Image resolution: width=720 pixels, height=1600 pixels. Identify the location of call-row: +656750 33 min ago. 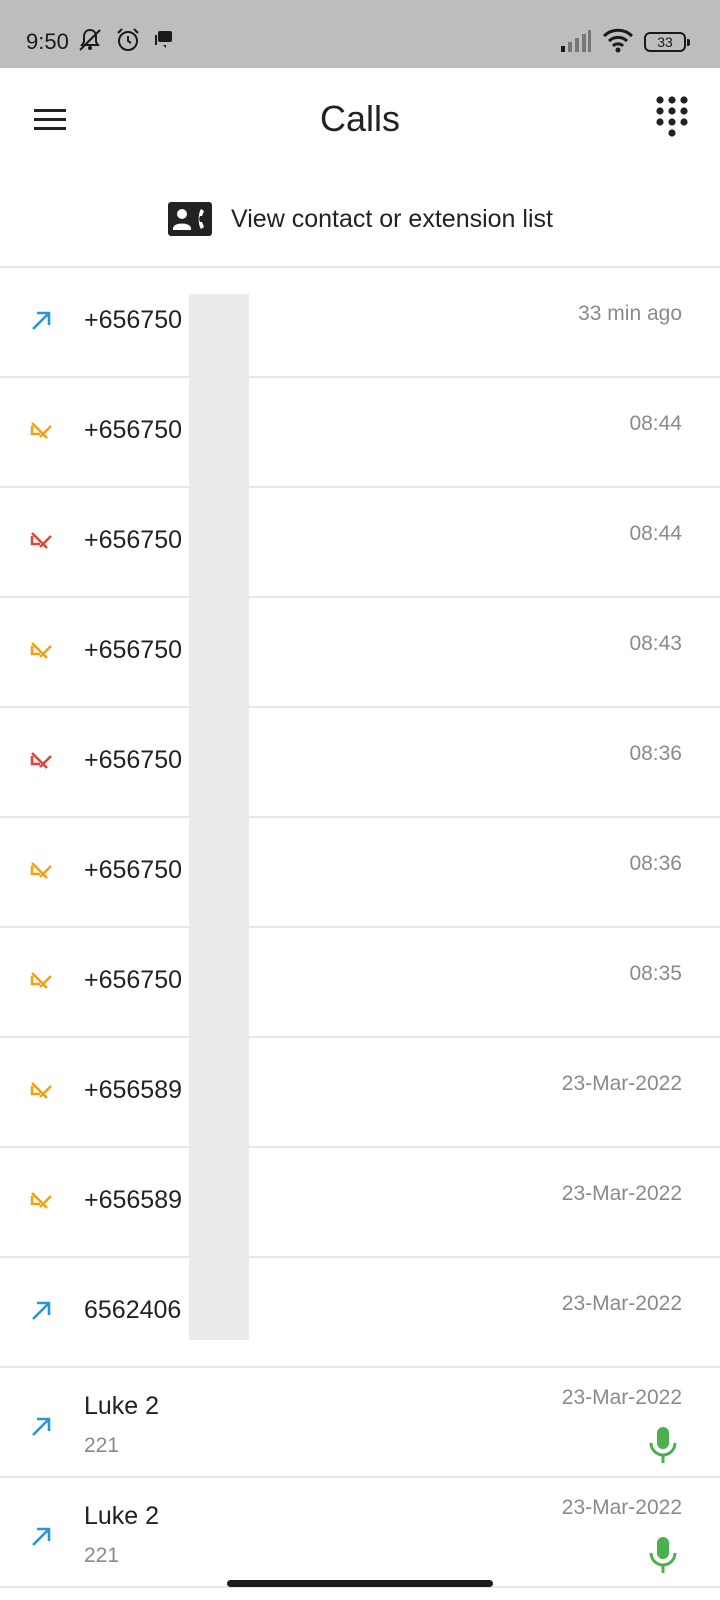
(360, 323).